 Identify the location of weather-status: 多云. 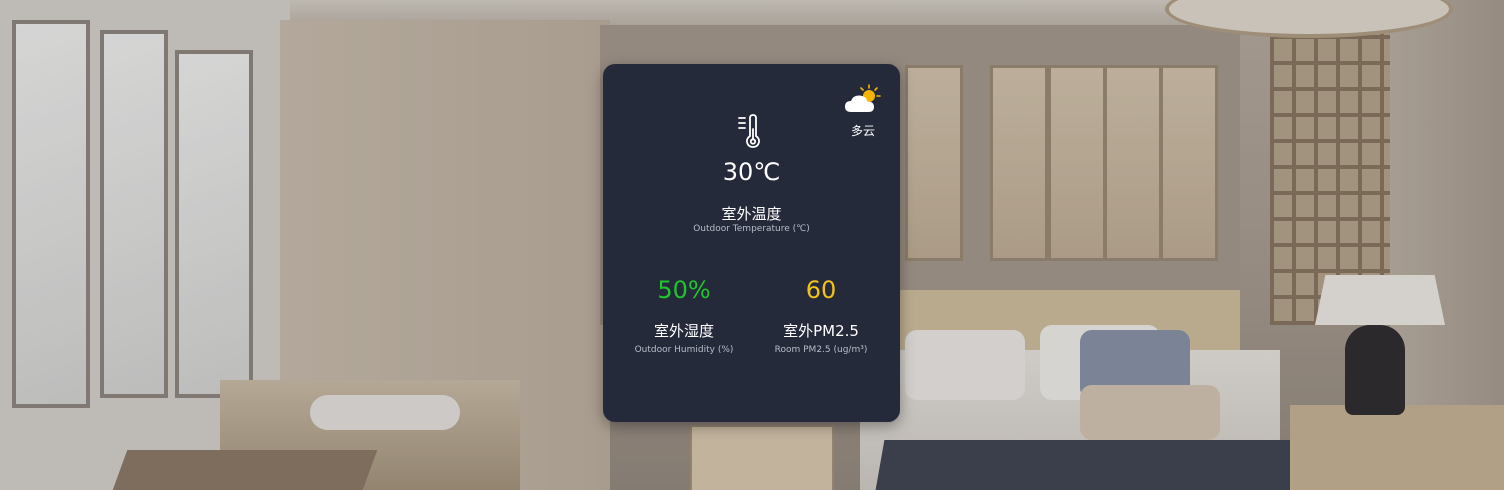
(863, 110).